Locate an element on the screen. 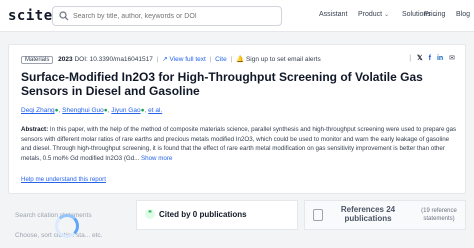 The image size is (474, 248). nav-assistant: Assistant is located at coordinates (333, 14).